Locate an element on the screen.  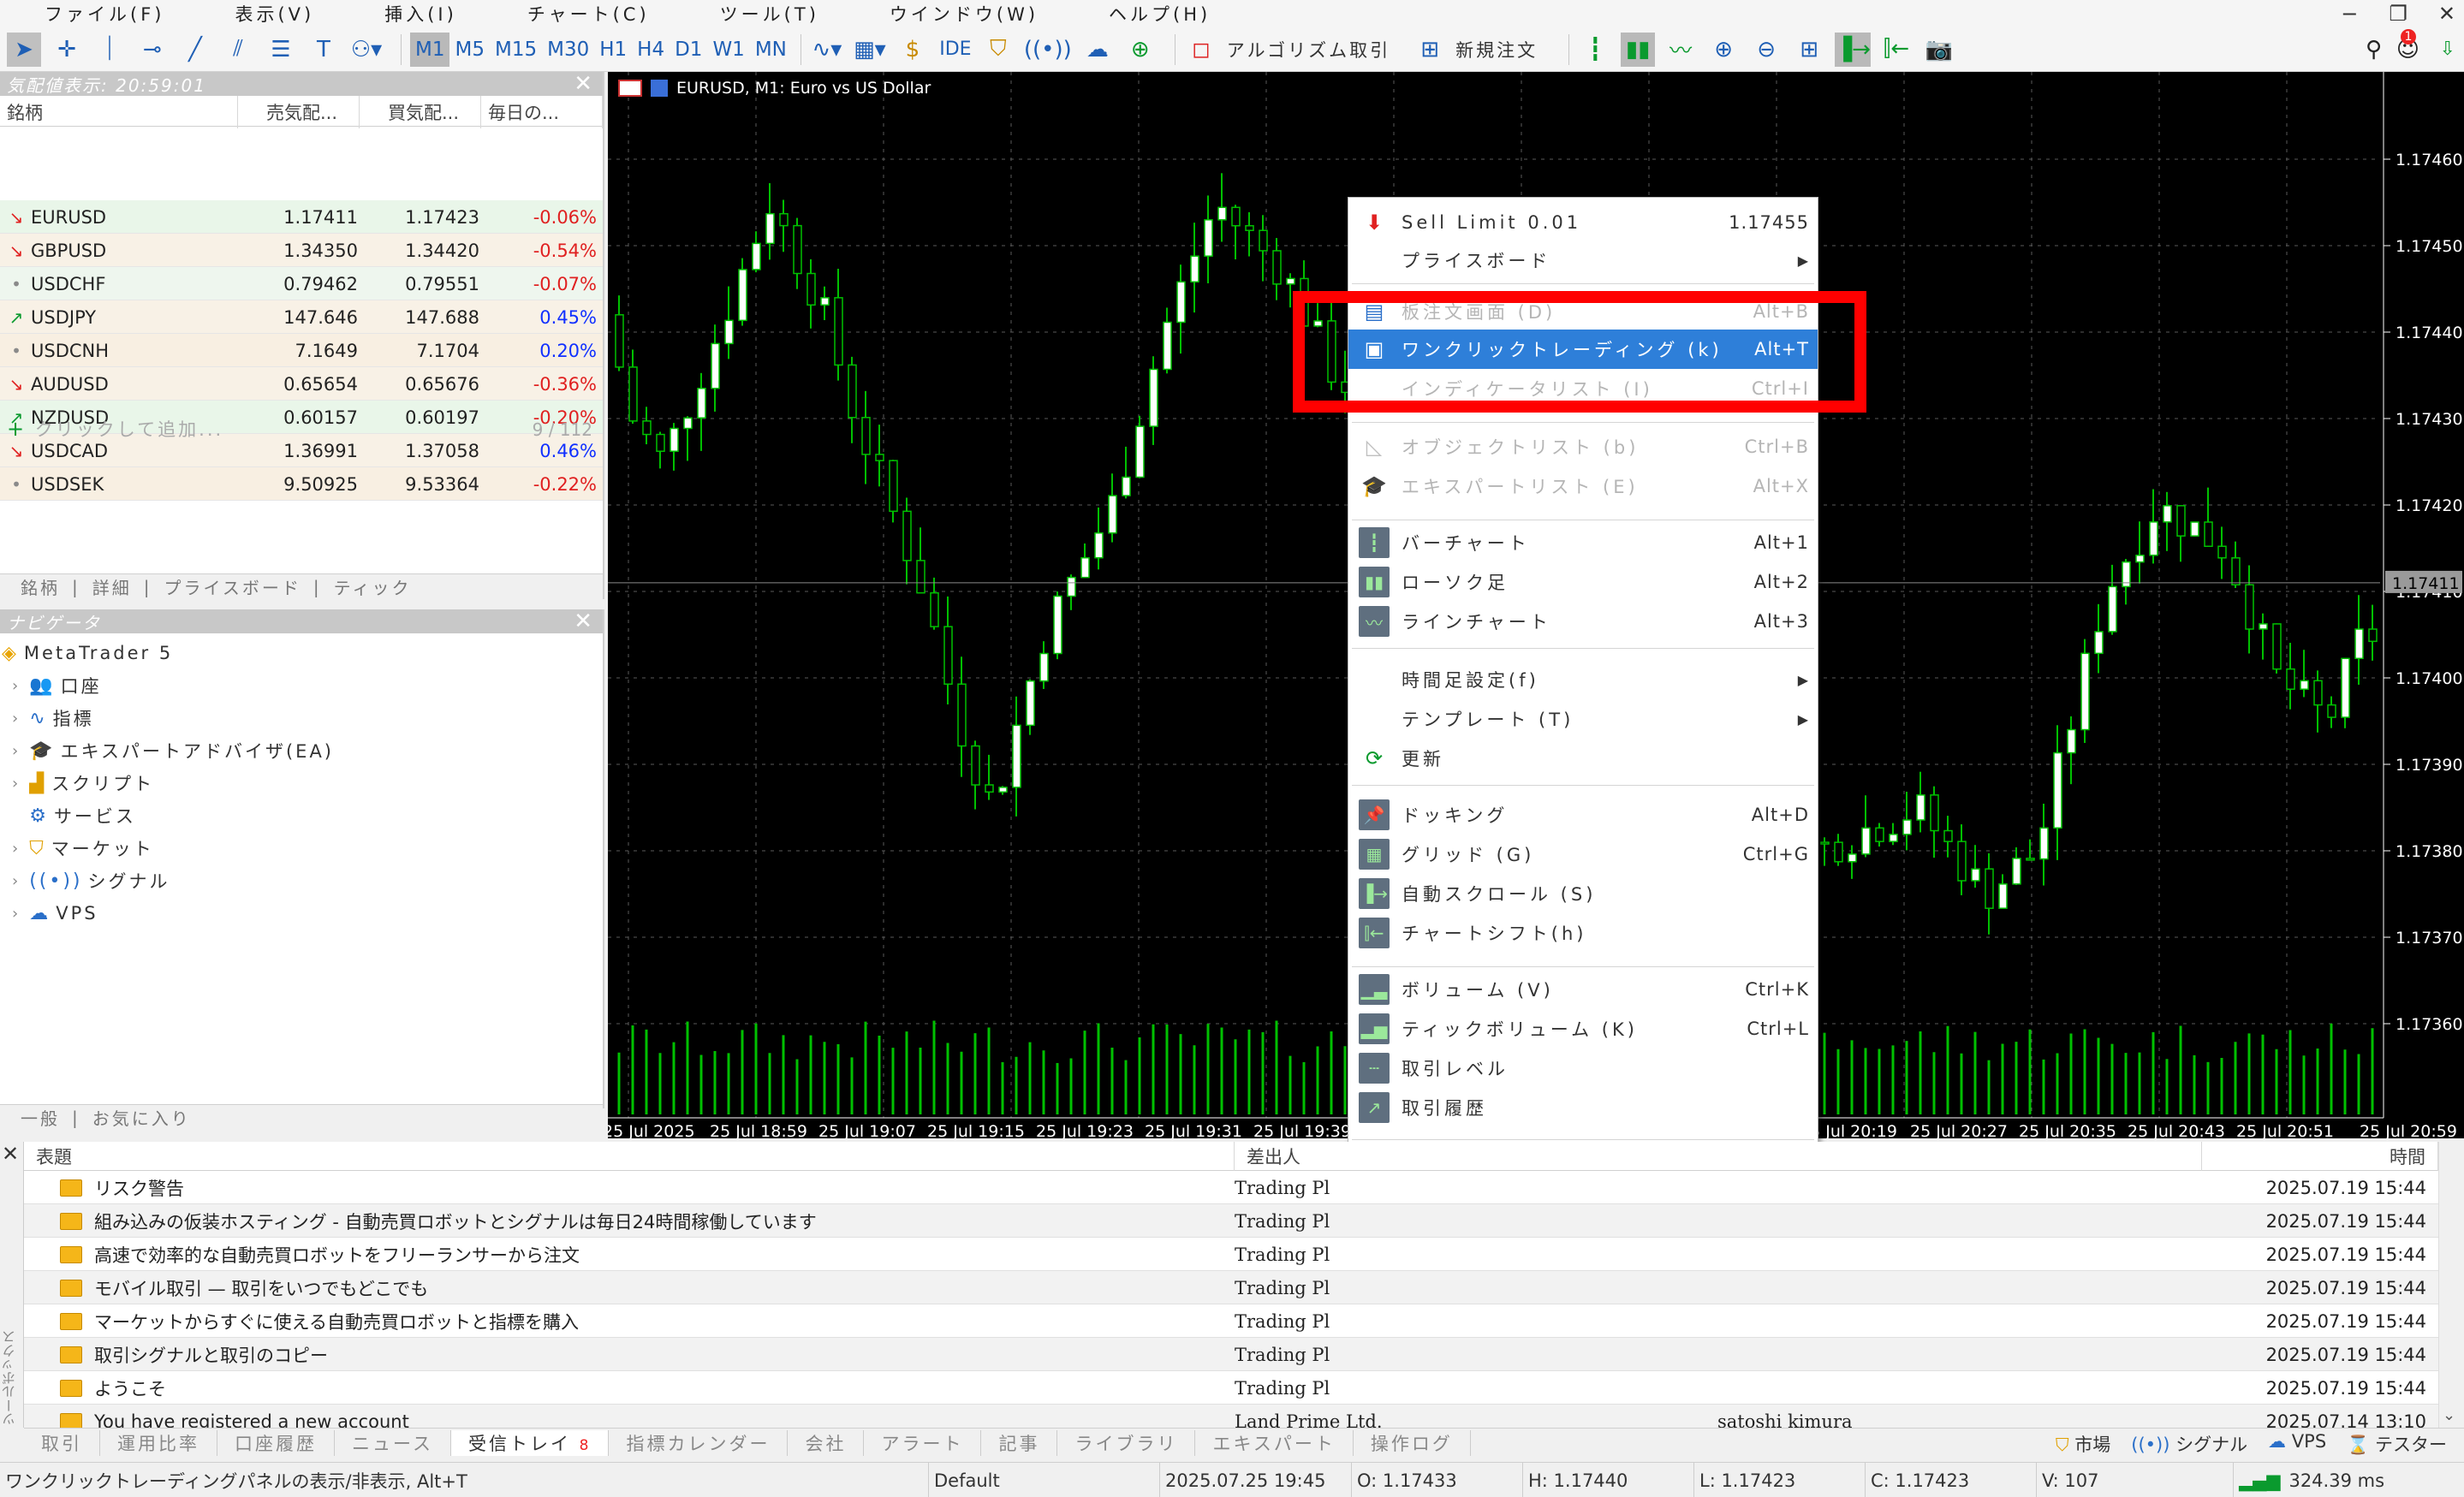
market-shortcut: ⛉ 市場 is located at coordinates (2083, 1444).